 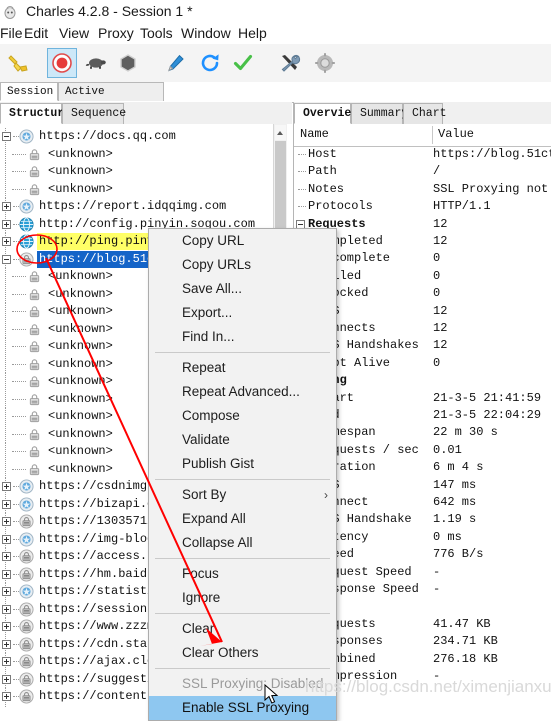 I want to click on tree-item: https://report.idqqimg.com, so click(x=146, y=206).